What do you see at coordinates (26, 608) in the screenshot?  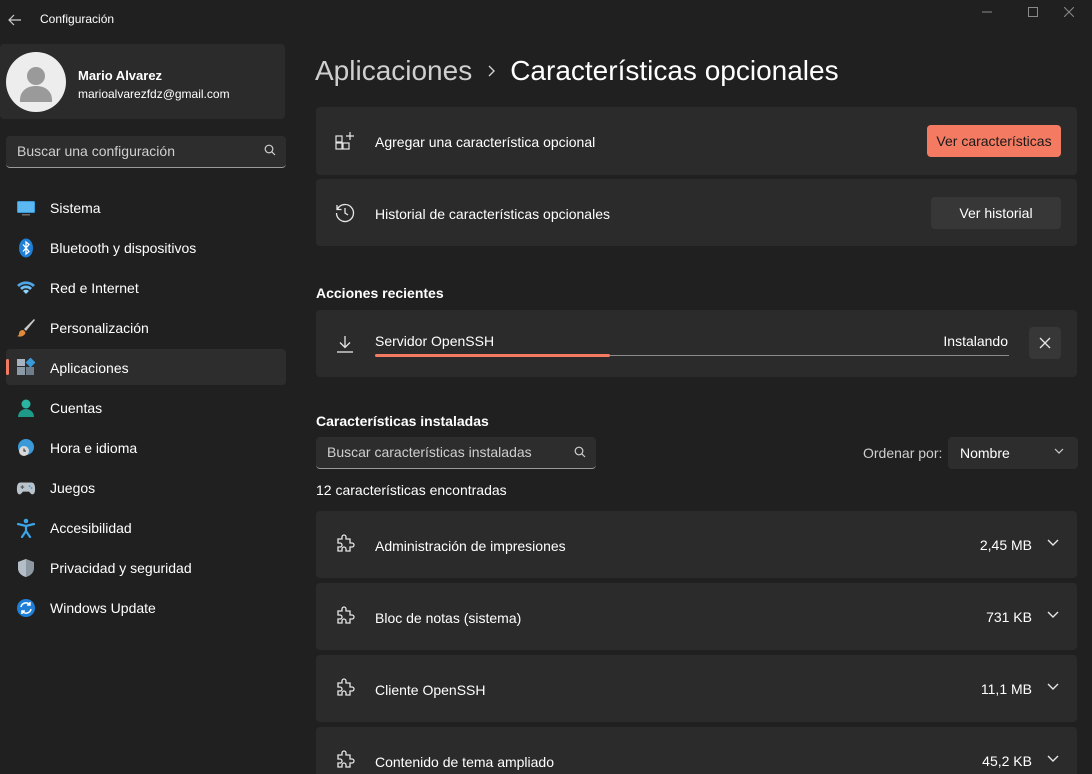 I see `update-sync-icon` at bounding box center [26, 608].